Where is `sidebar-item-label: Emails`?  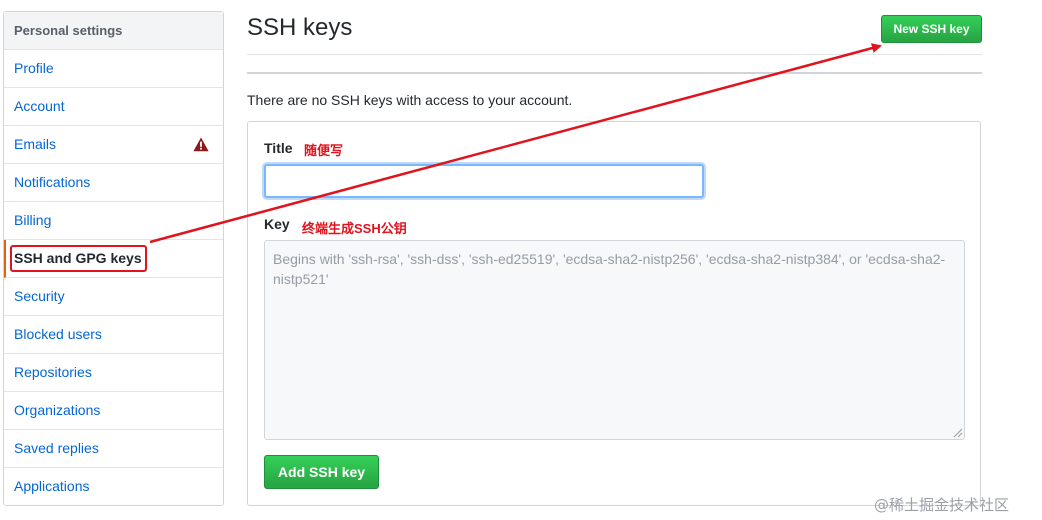
sidebar-item-label: Emails is located at coordinates (35, 144).